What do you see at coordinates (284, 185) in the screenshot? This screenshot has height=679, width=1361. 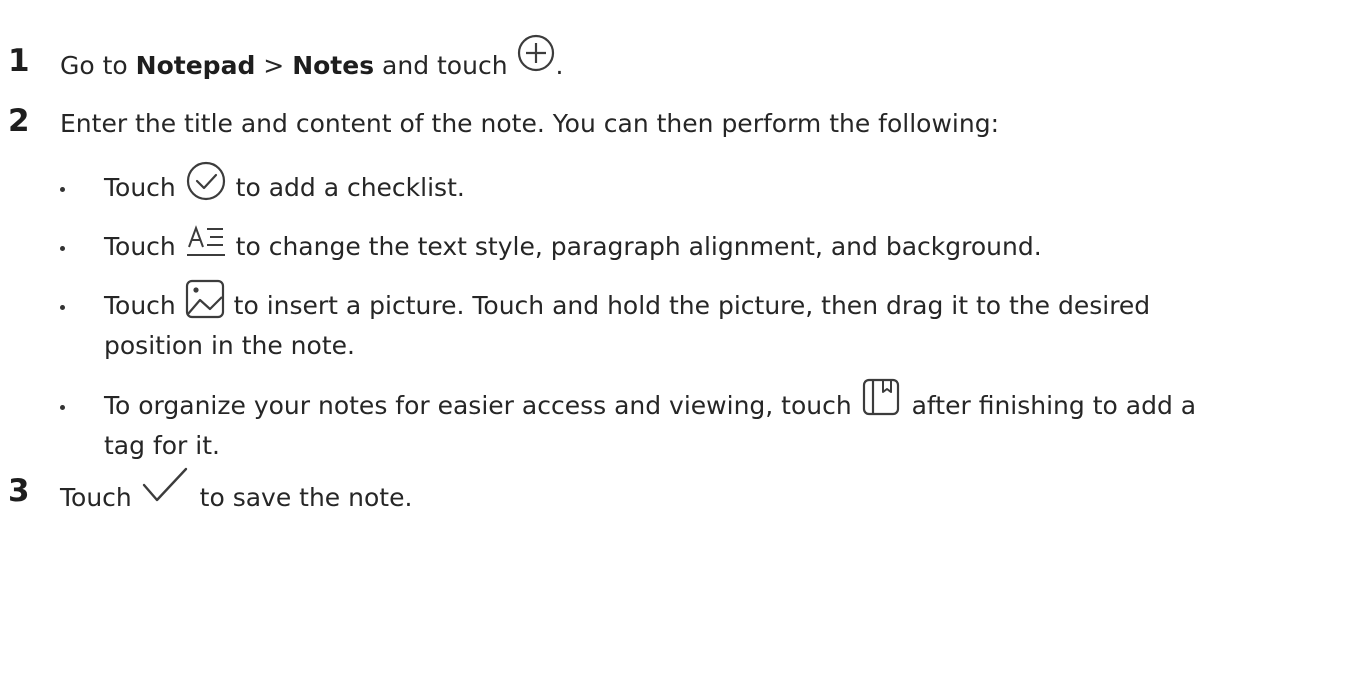 I see `bullet-checklist: Touch to add a checklist.` at bounding box center [284, 185].